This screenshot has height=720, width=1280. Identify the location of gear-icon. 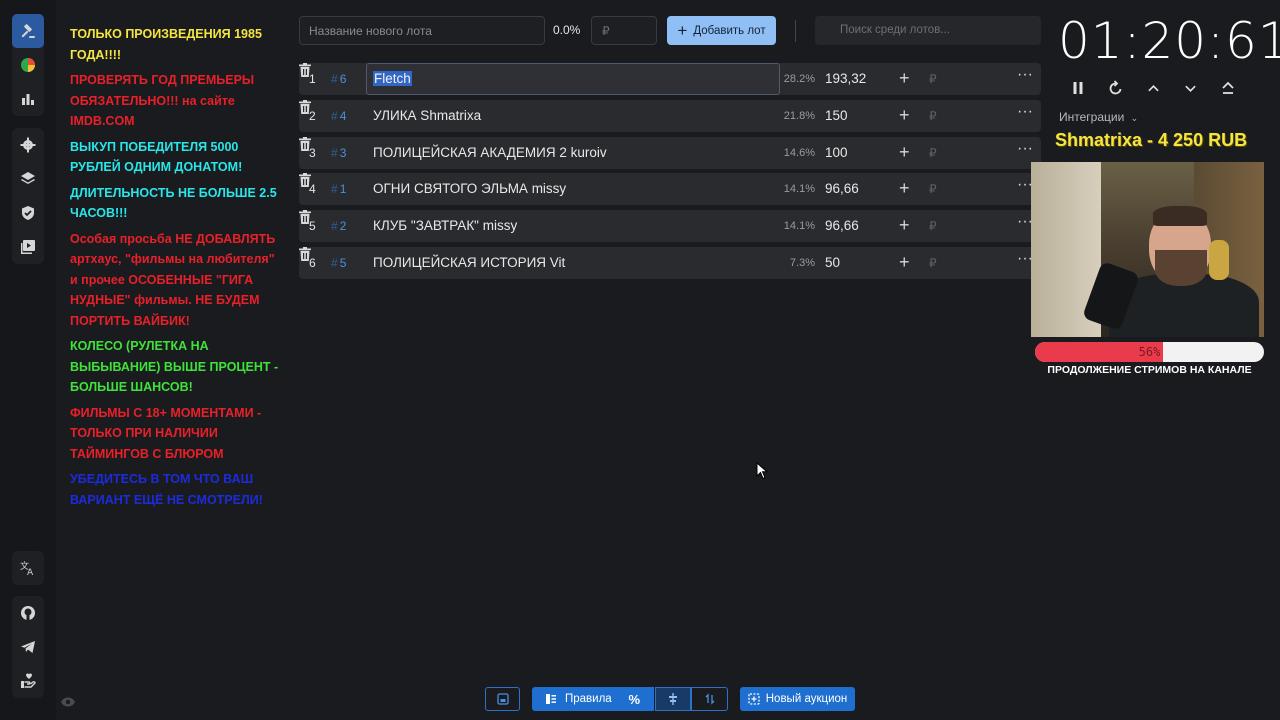
(28, 145).